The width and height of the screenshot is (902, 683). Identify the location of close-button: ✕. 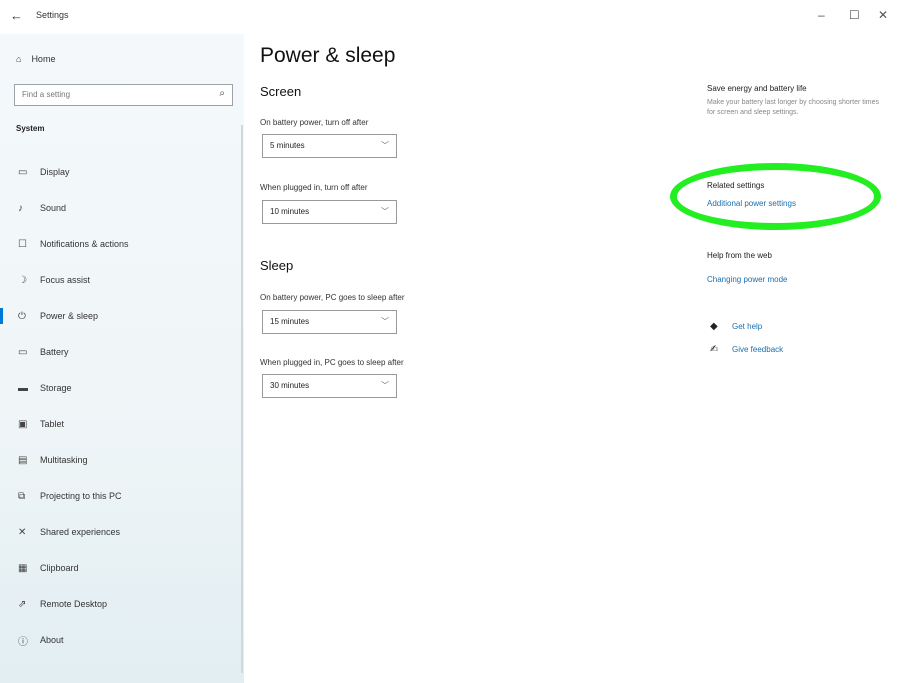
(883, 15).